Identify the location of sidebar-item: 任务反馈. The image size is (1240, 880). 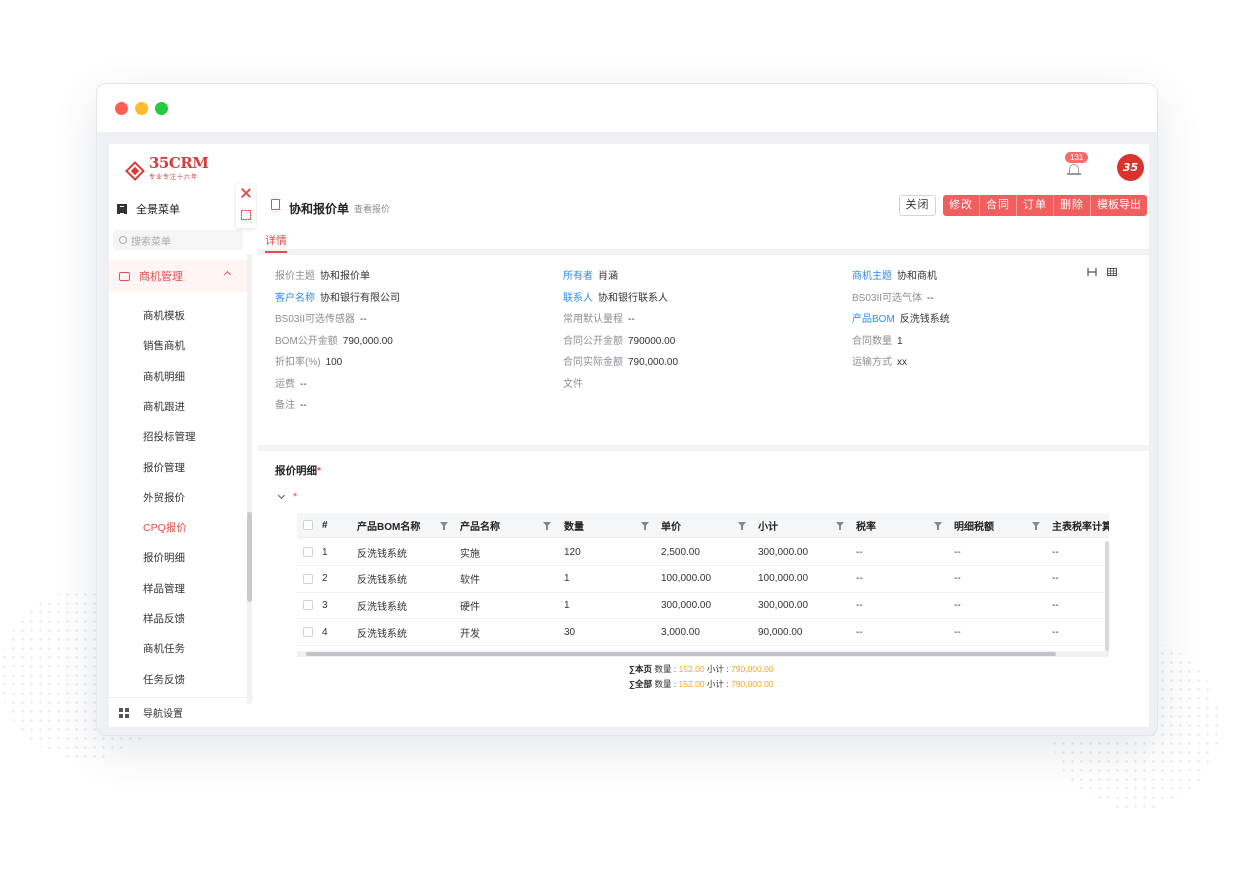
(164, 679).